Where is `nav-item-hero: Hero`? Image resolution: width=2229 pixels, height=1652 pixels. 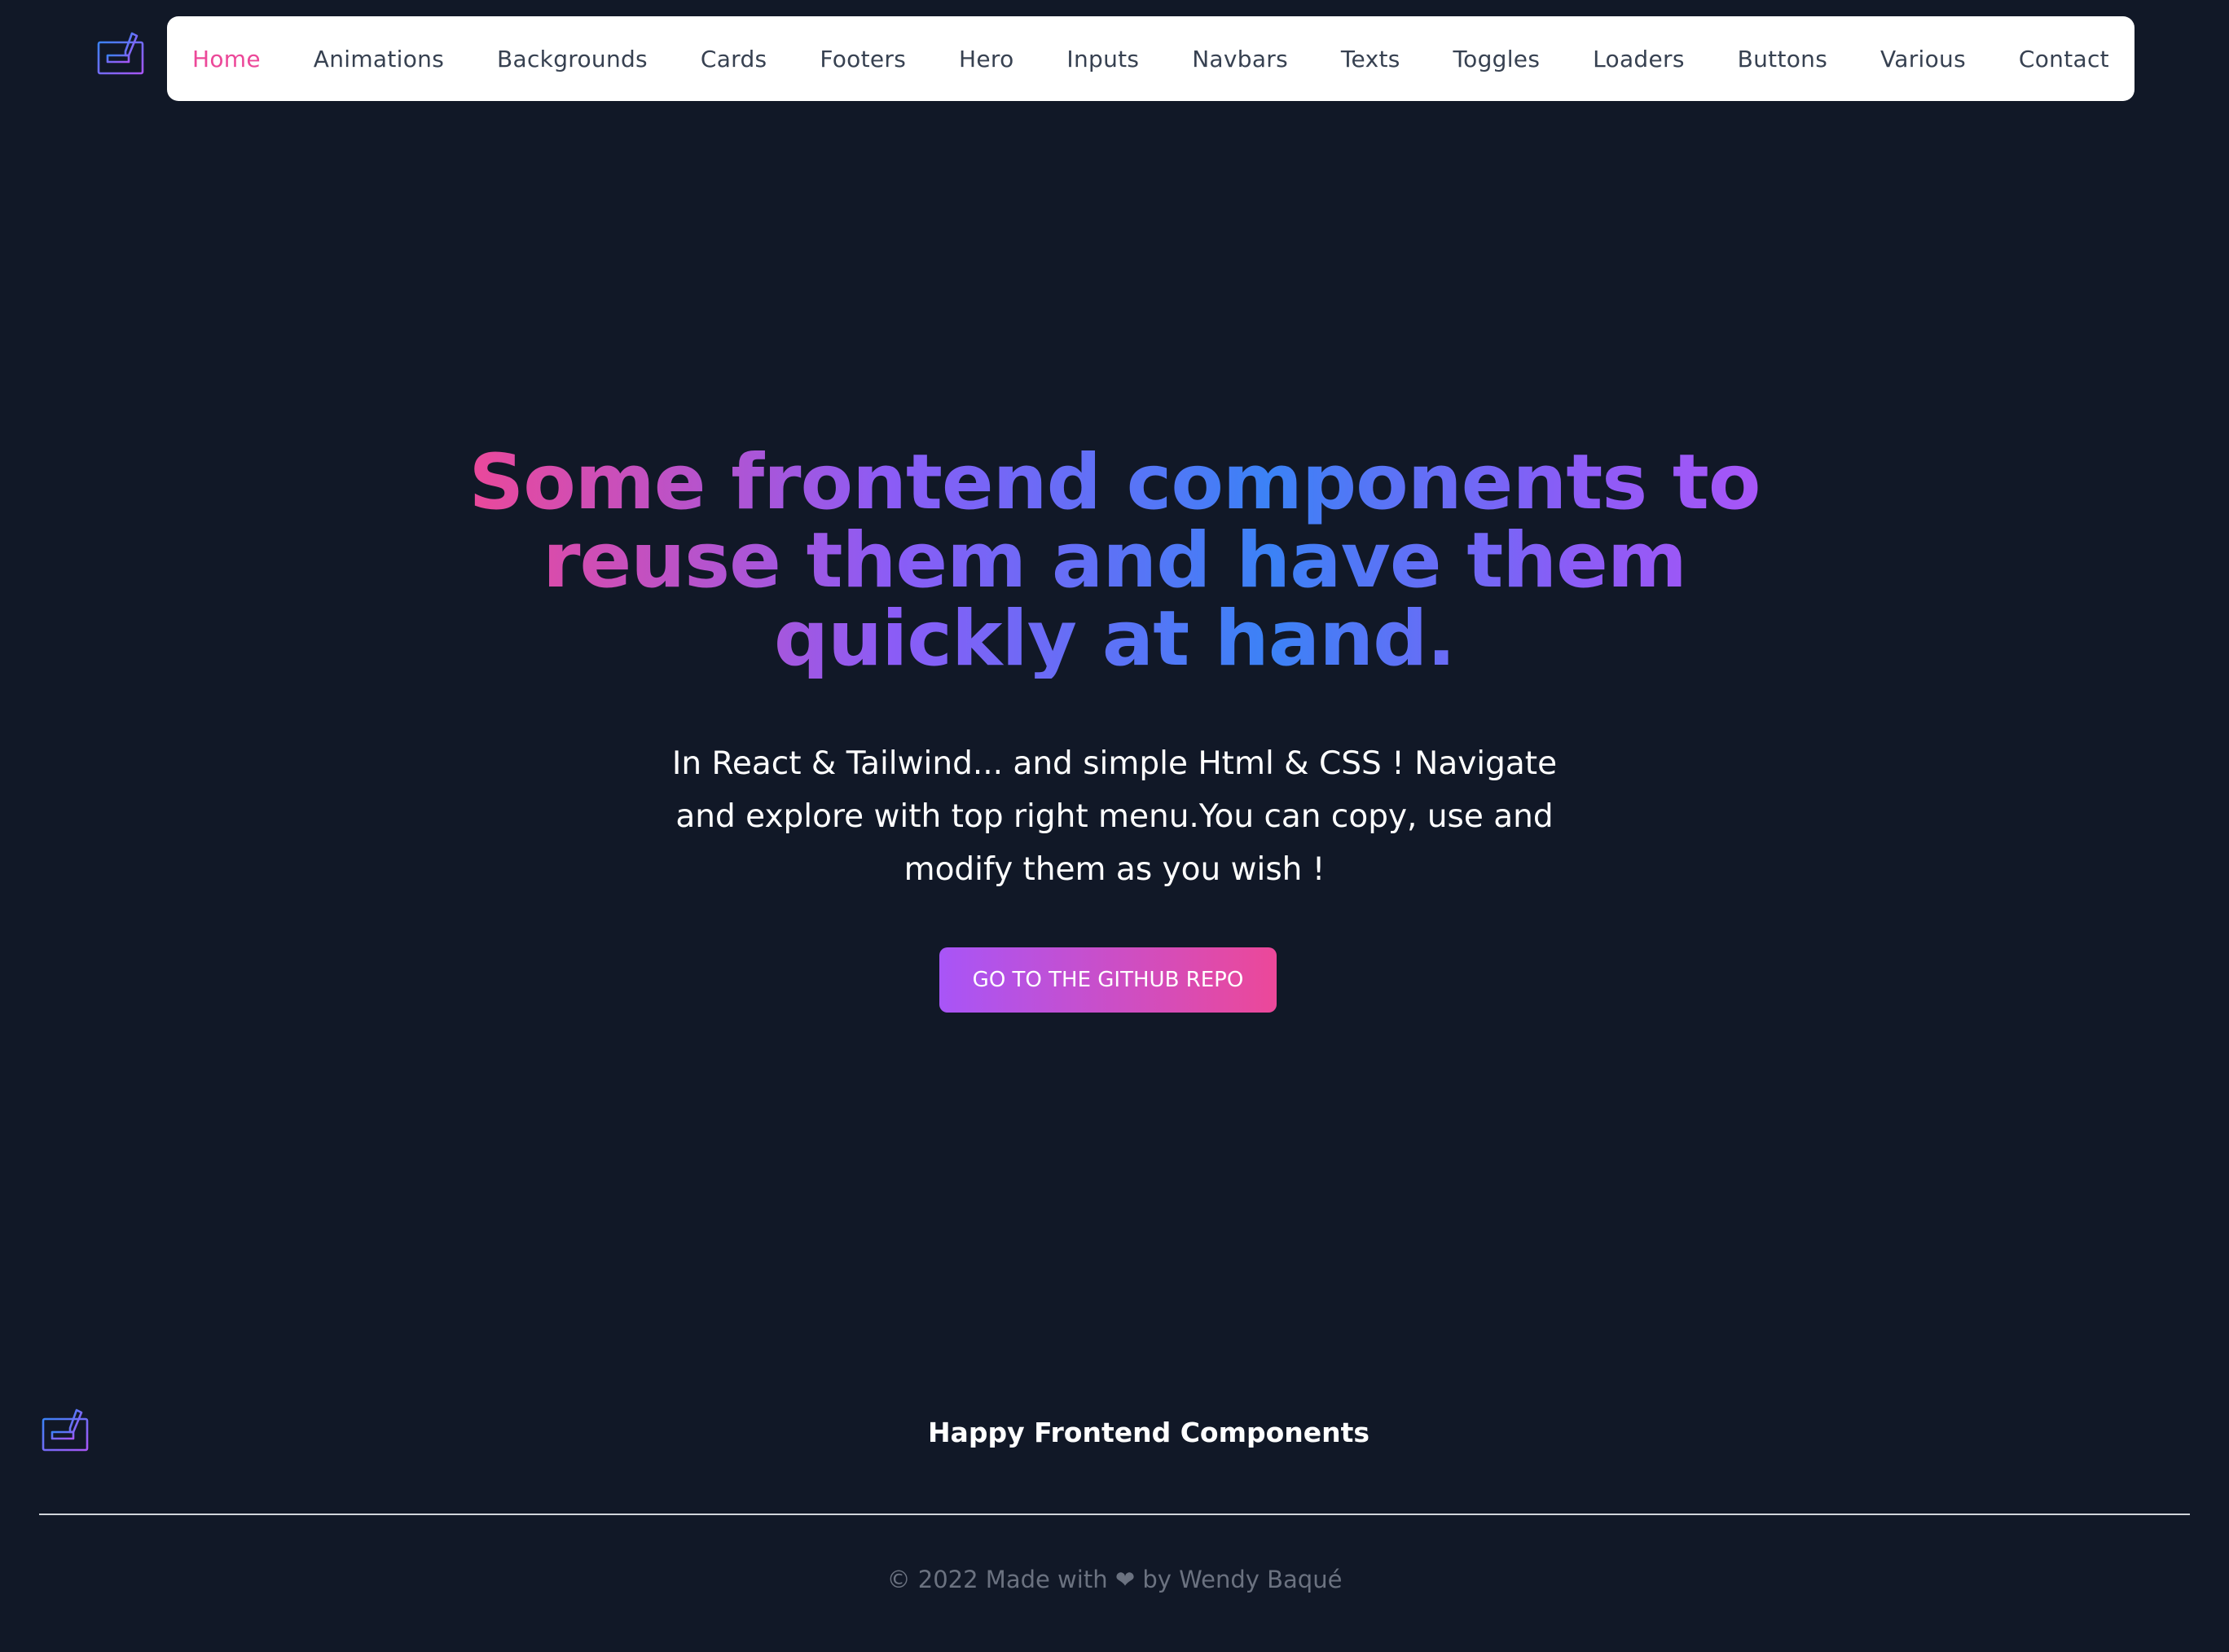
nav-item-hero: Hero is located at coordinates (986, 59).